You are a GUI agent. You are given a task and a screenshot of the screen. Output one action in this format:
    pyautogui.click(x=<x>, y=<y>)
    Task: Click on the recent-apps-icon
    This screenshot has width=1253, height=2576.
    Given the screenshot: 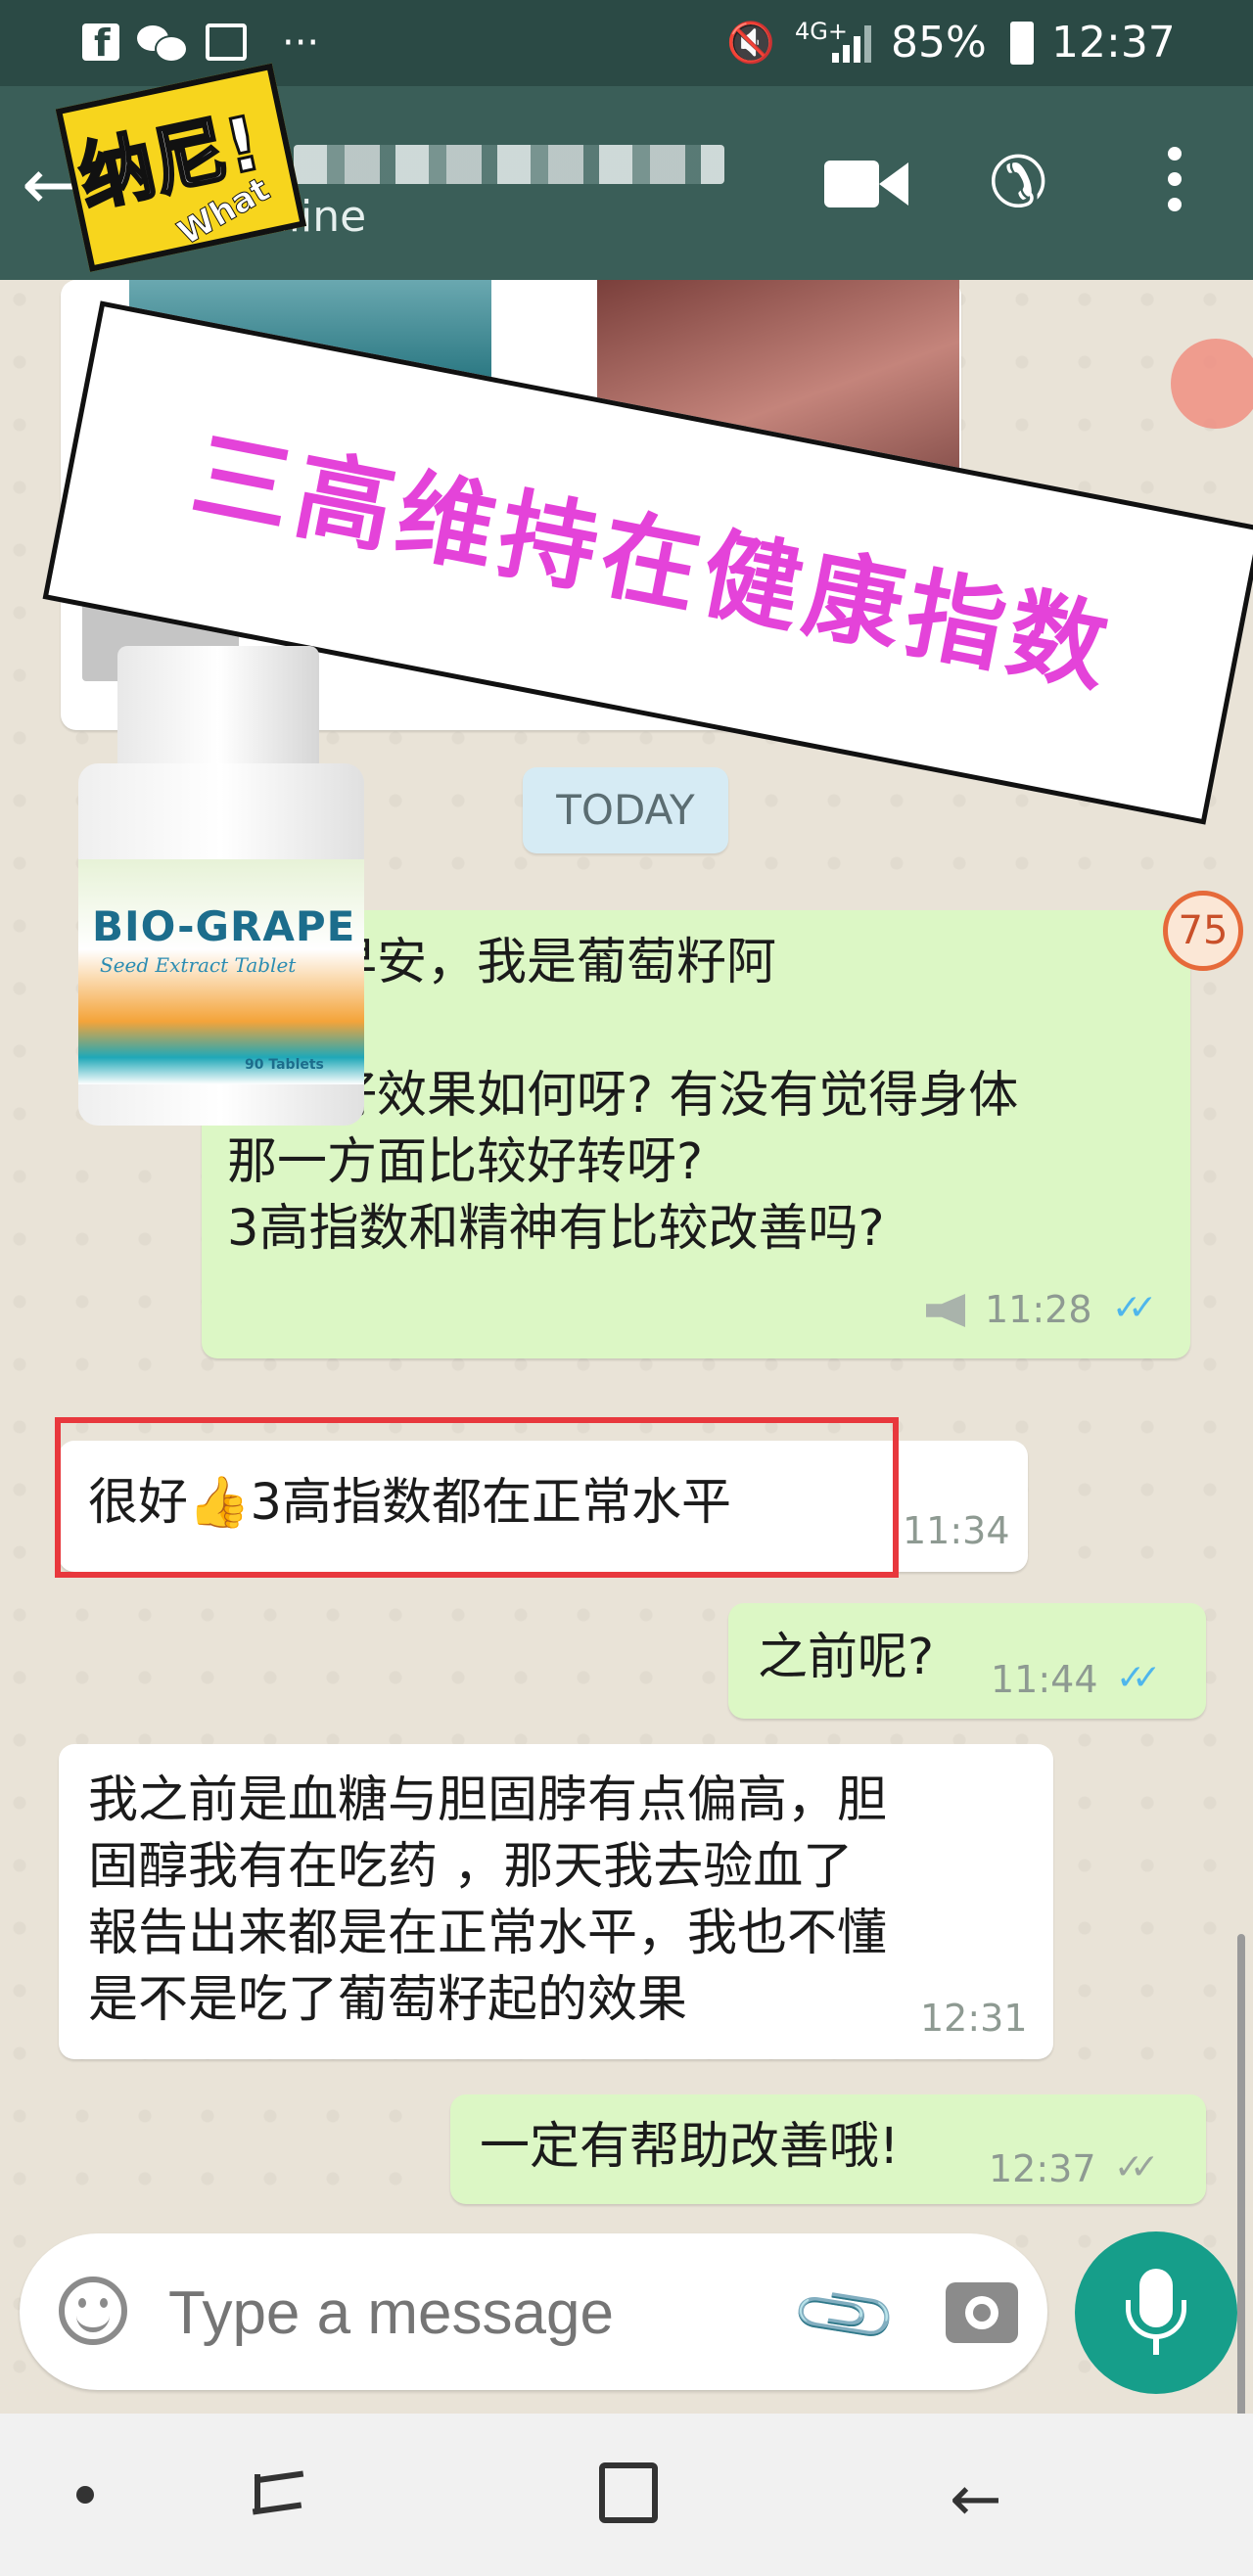 What is the action you would take?
    pyautogui.click(x=278, y=2496)
    